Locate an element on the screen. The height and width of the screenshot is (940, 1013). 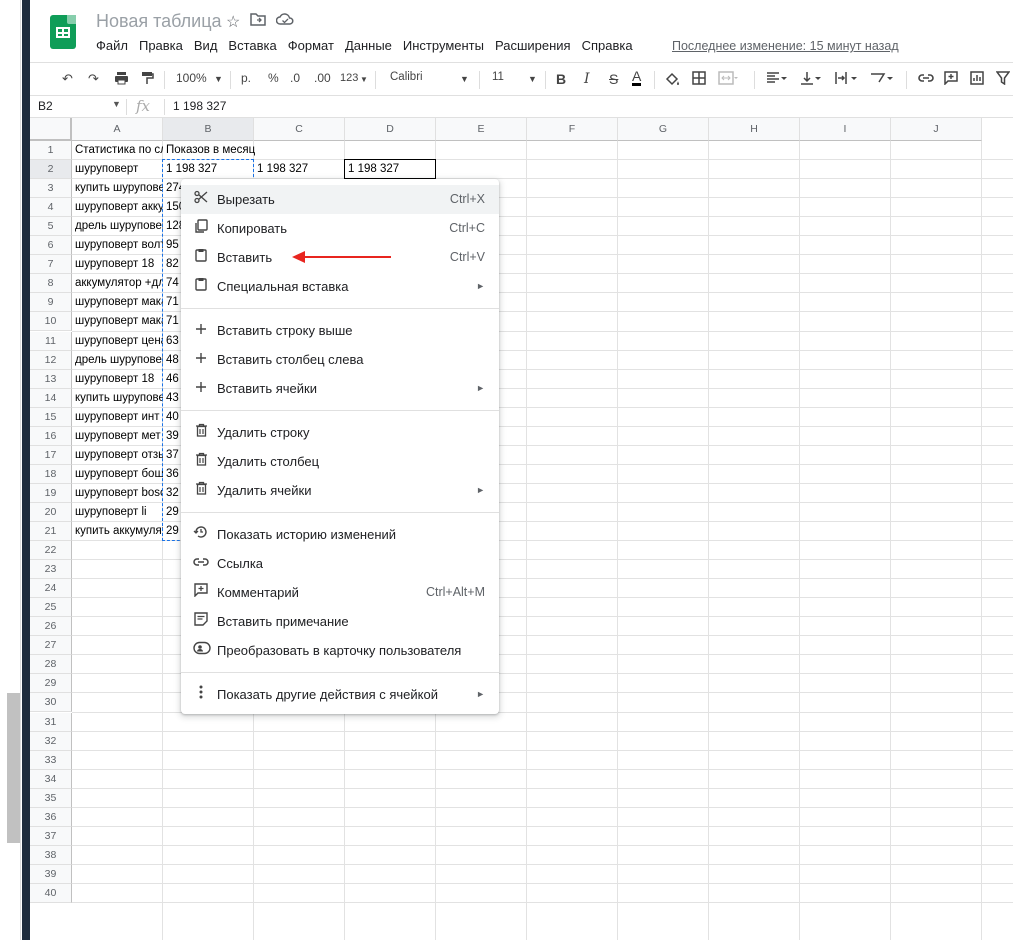
star-icon: ☆ is located at coordinates (233, 22).